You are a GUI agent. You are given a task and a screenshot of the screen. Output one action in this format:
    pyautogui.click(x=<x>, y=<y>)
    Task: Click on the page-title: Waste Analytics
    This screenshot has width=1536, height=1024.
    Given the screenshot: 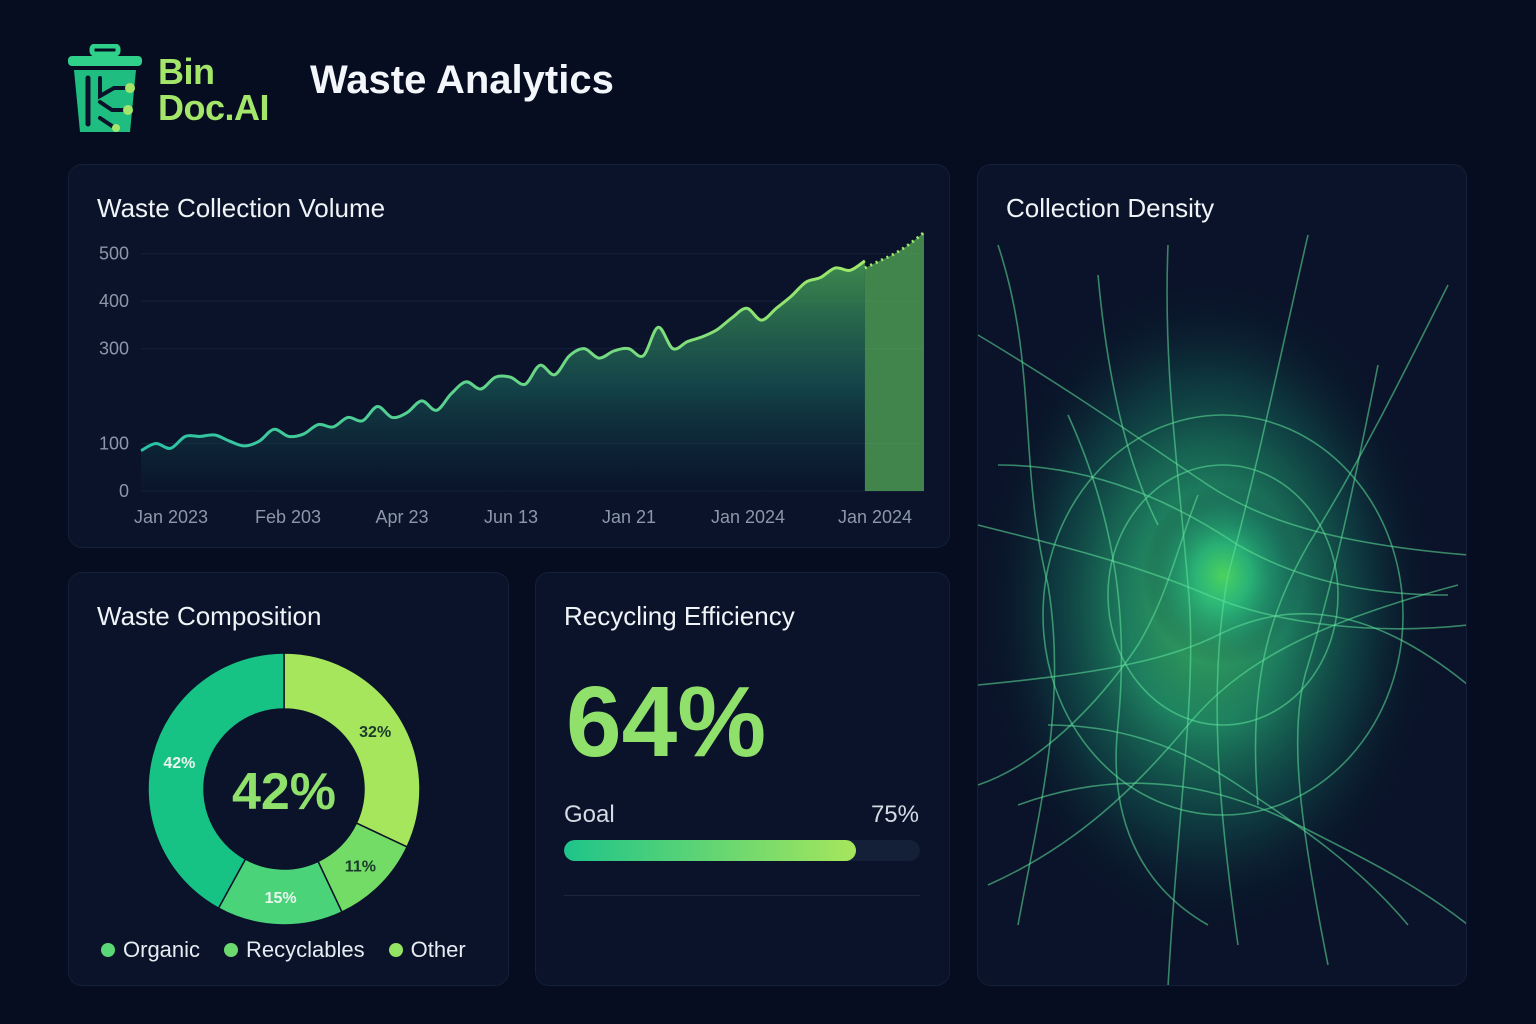 What is the action you would take?
    pyautogui.click(x=462, y=80)
    